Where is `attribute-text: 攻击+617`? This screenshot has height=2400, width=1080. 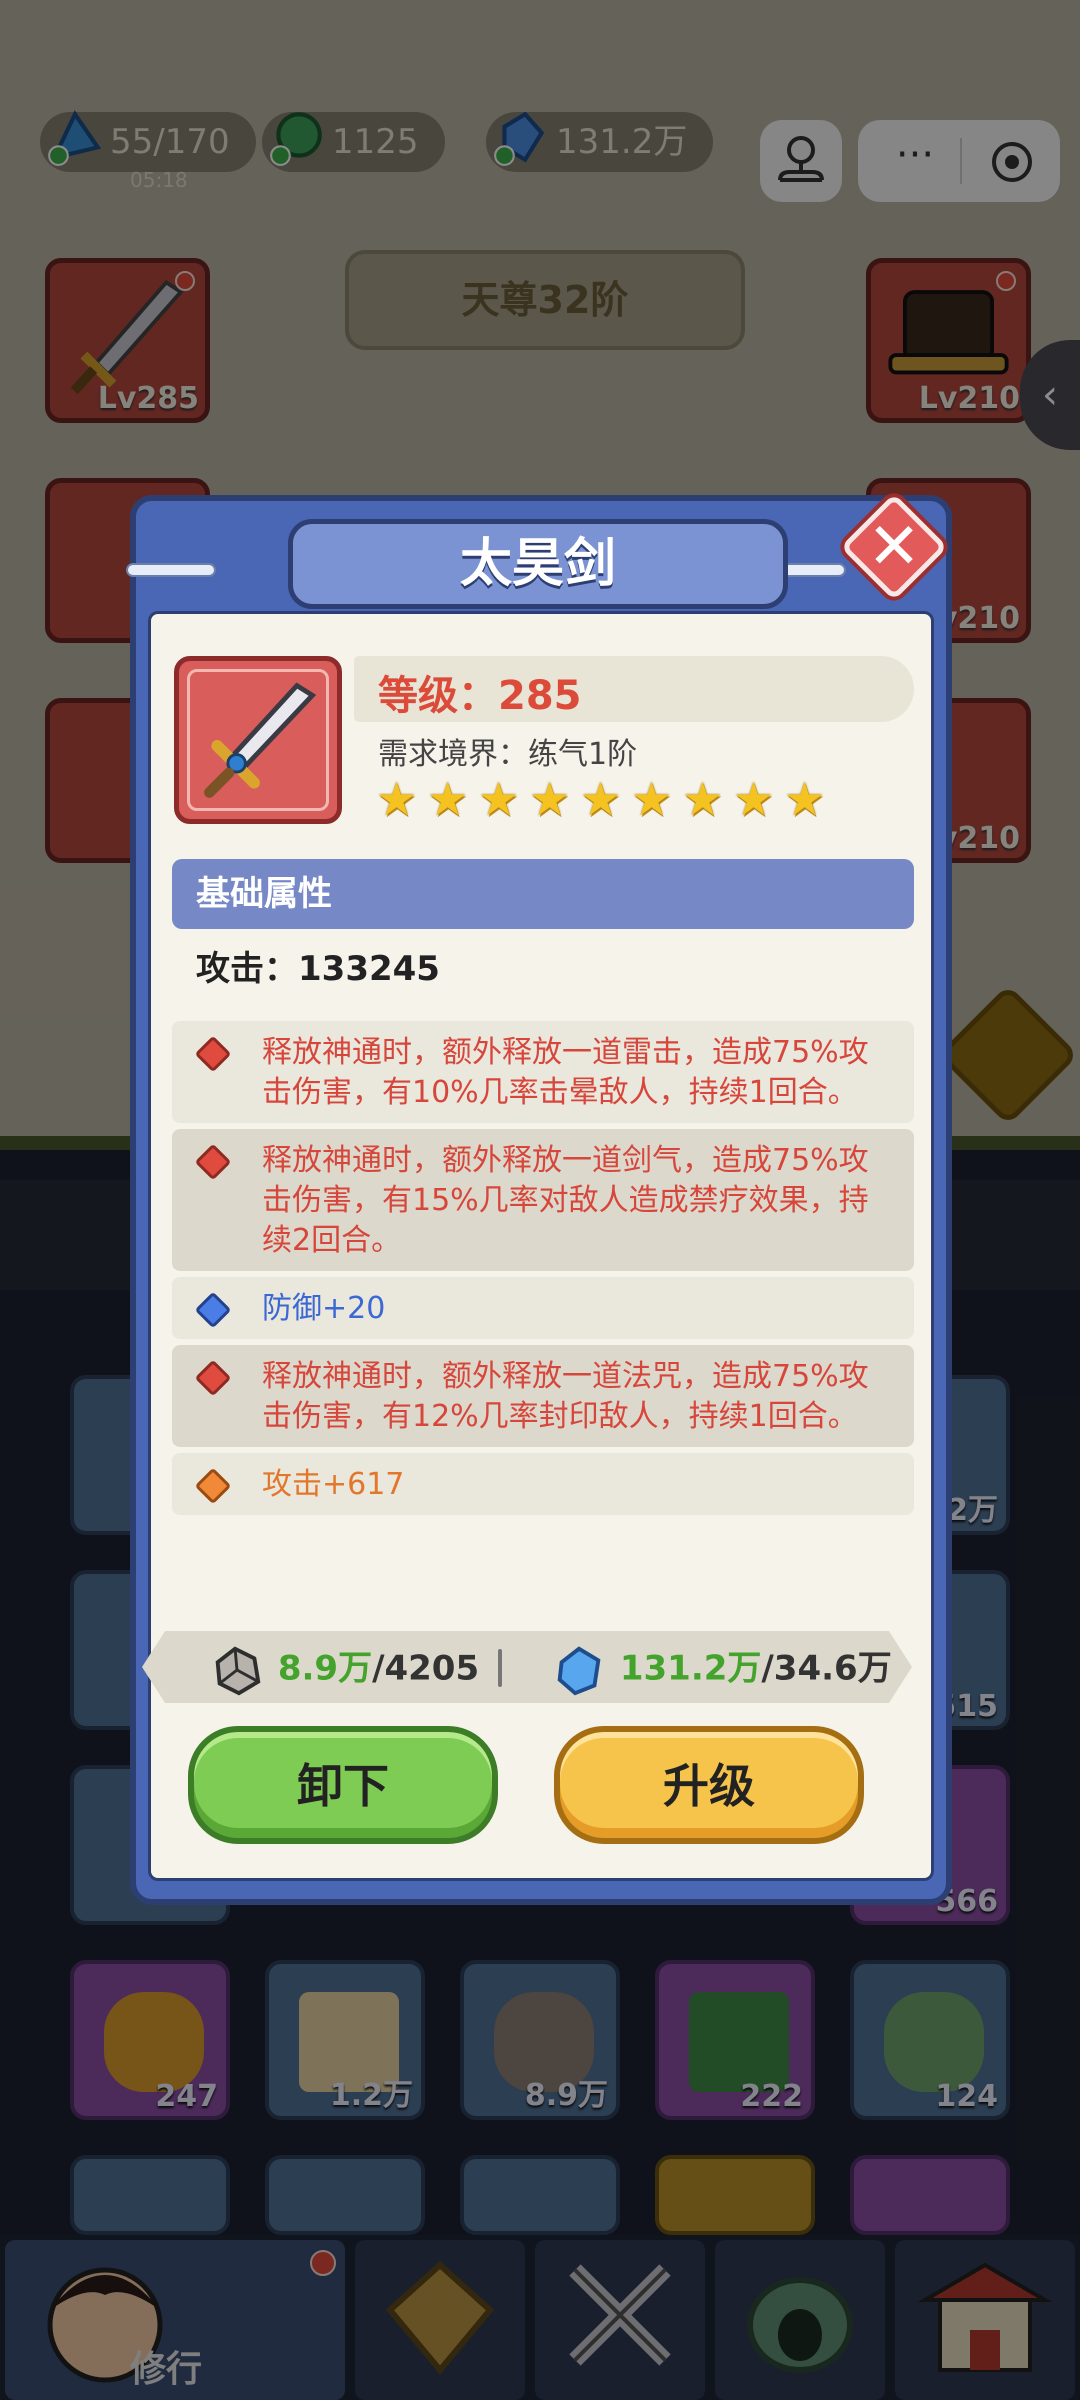
attribute-text: 攻击+617 is located at coordinates (333, 1484).